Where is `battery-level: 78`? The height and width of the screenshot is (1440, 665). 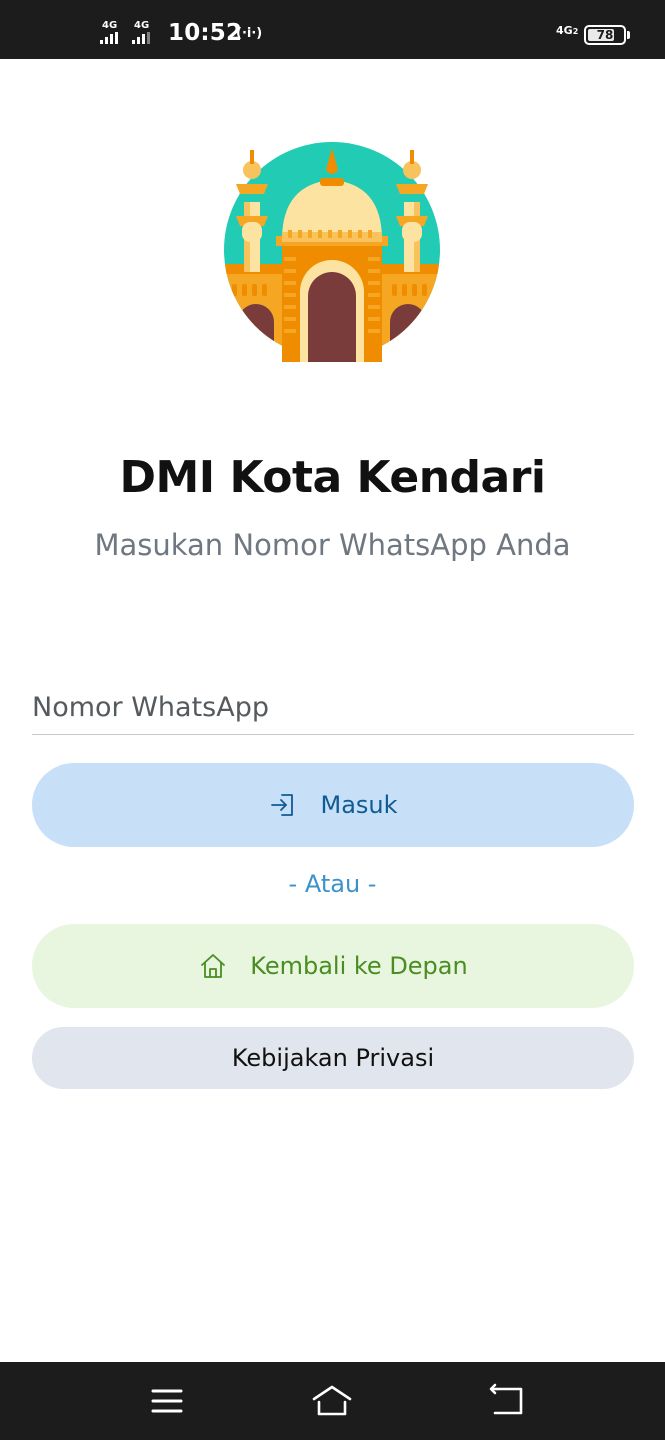 battery-level: 78 is located at coordinates (605, 35).